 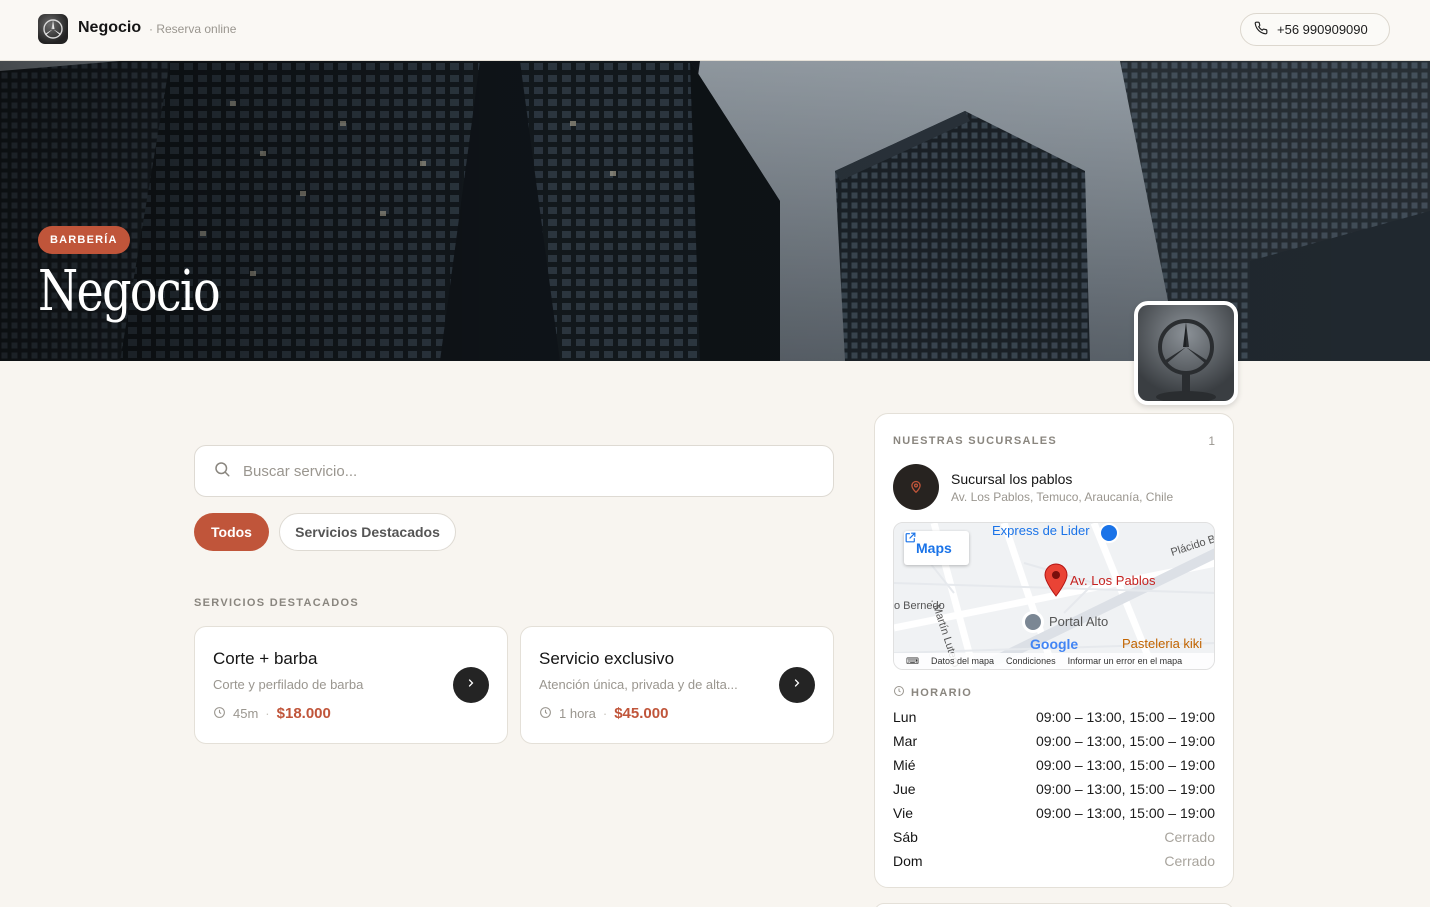 What do you see at coordinates (715, 30) in the screenshot?
I see `top-bar: Negocio · Reserva online +56 990909090` at bounding box center [715, 30].